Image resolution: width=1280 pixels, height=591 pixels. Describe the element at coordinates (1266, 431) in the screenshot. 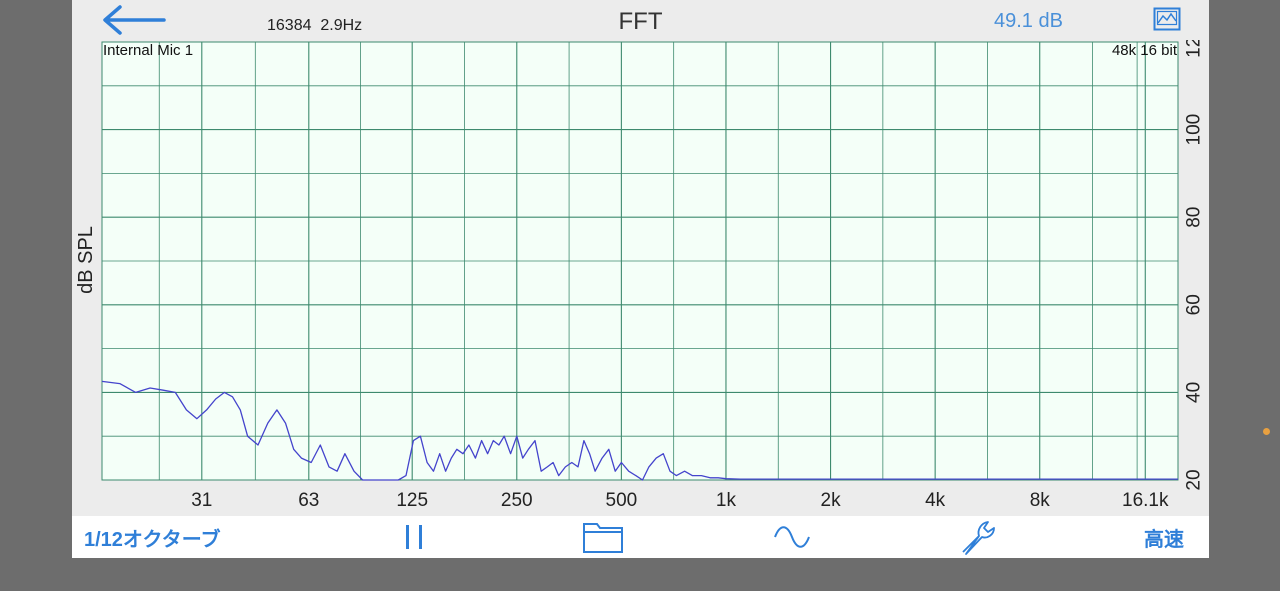

I see `indicator-dot` at that location.